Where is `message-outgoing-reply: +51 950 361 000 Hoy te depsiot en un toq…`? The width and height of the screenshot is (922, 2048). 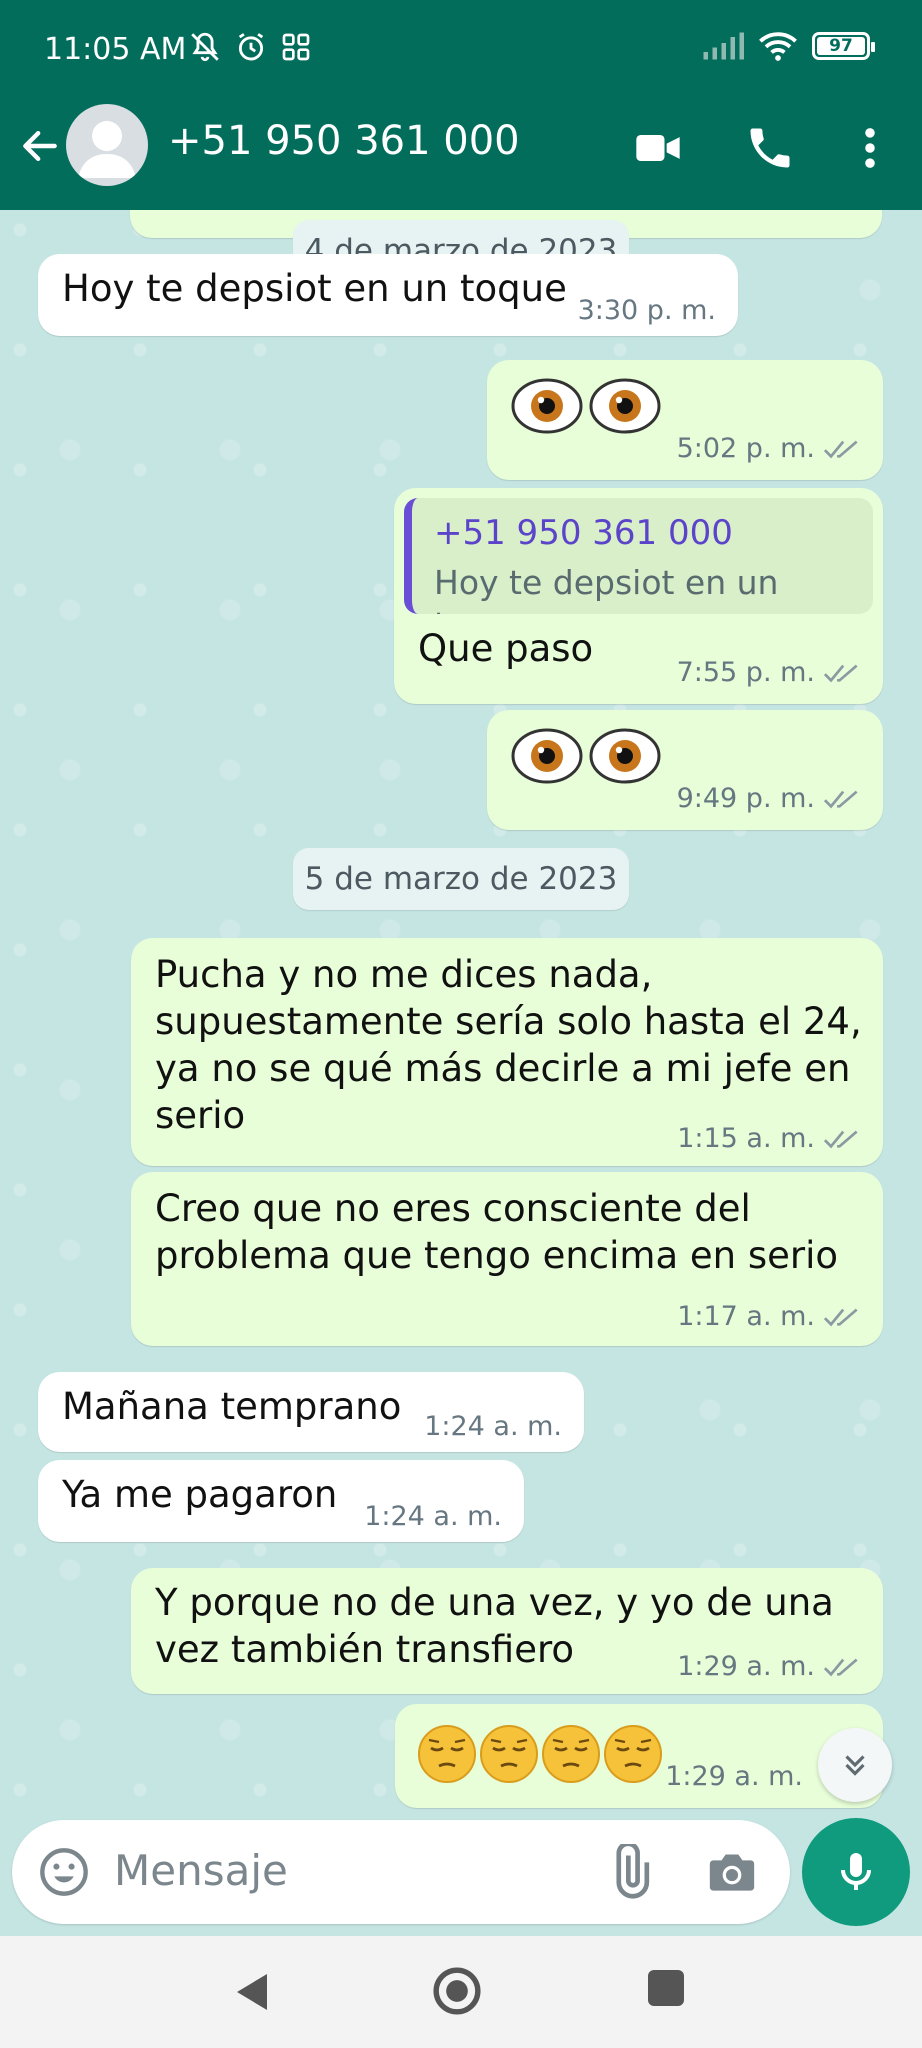 message-outgoing-reply: +51 950 361 000 Hoy te depsiot en un toq… is located at coordinates (638, 596).